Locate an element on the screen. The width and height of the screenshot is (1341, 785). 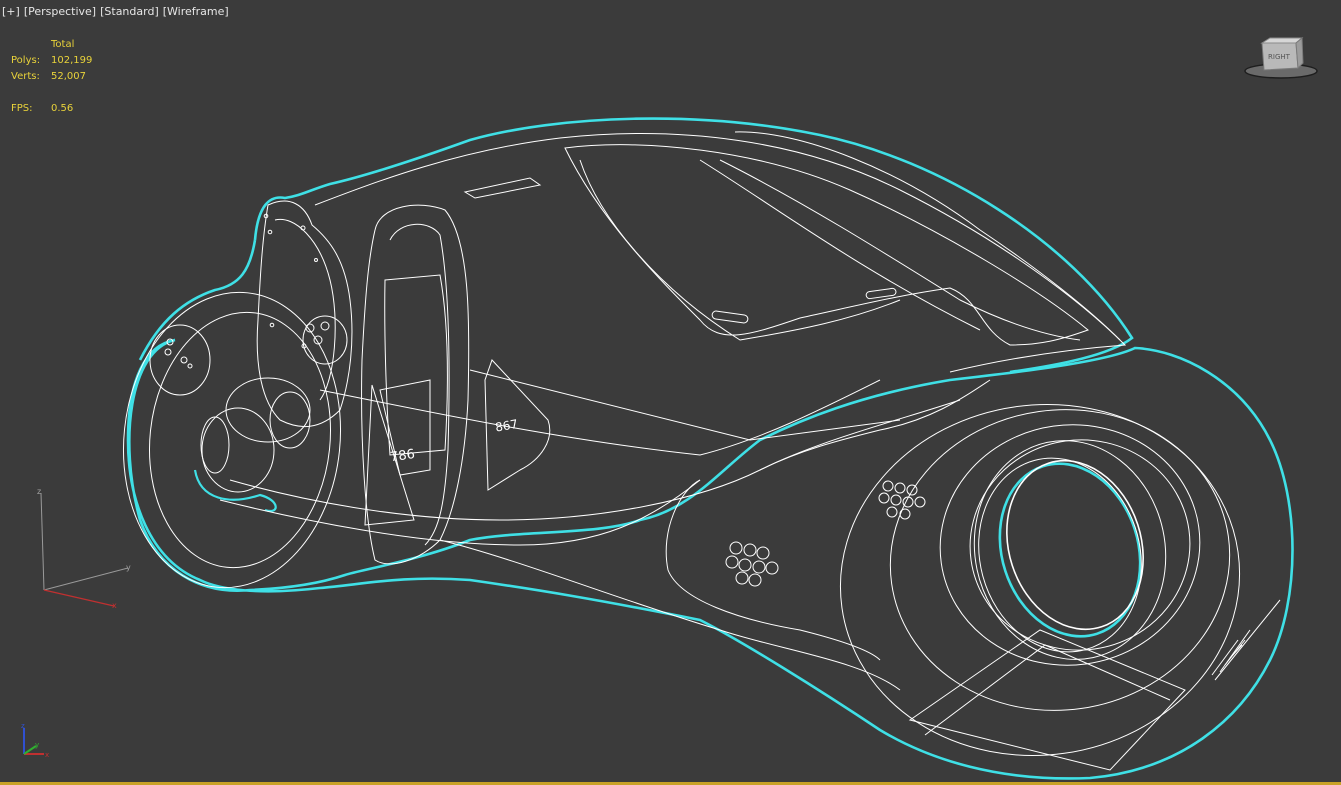
selection-outline-rear is located at coordinates (197, 300).